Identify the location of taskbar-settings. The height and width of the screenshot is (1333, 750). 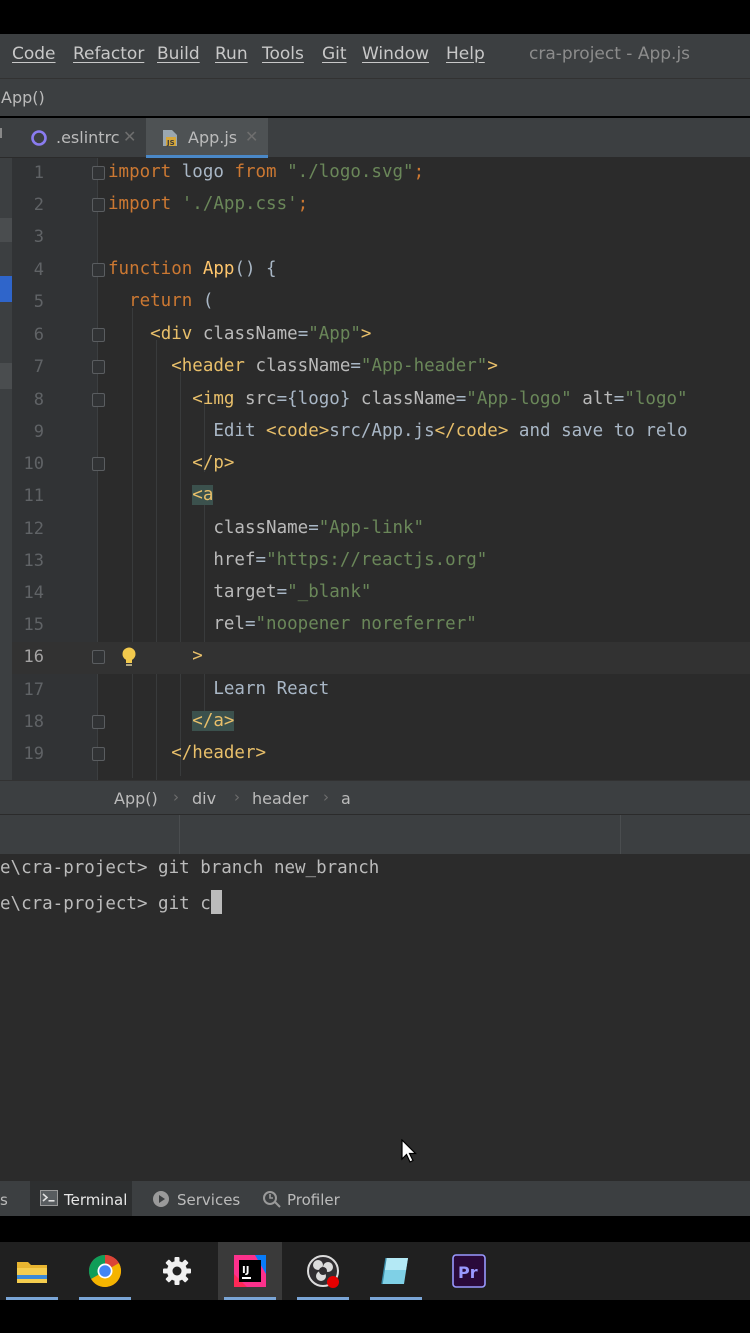
(177, 1271).